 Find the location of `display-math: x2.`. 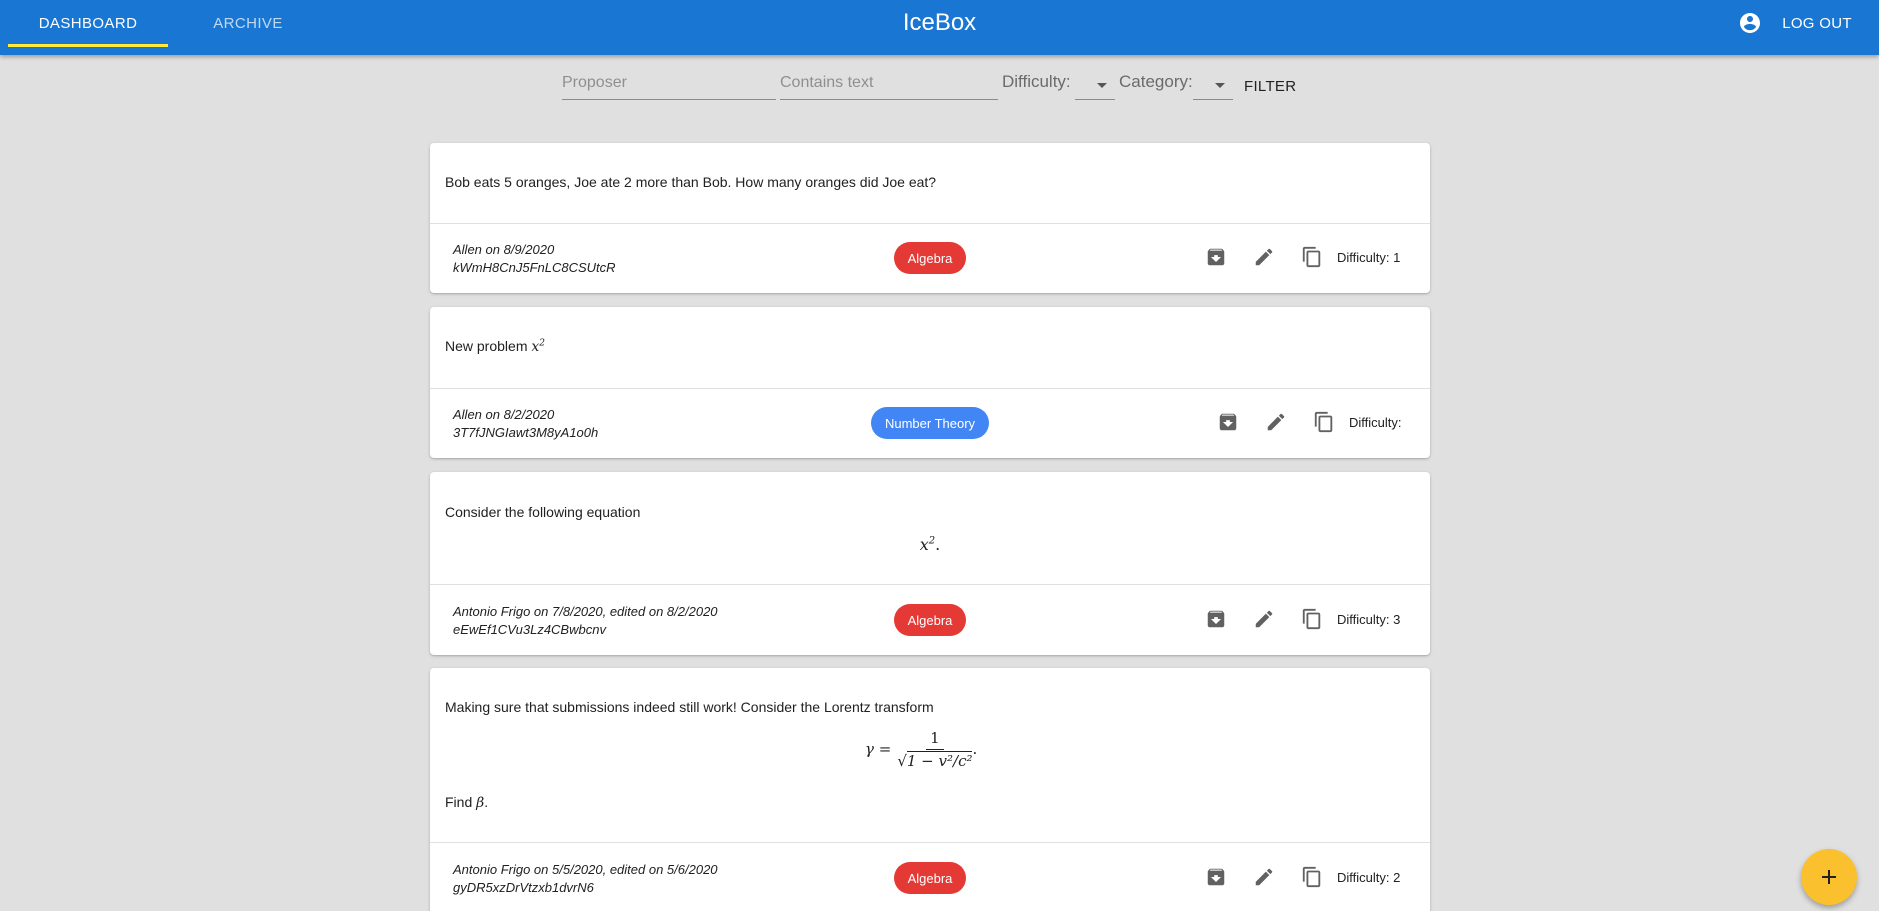

display-math: x2. is located at coordinates (930, 544).